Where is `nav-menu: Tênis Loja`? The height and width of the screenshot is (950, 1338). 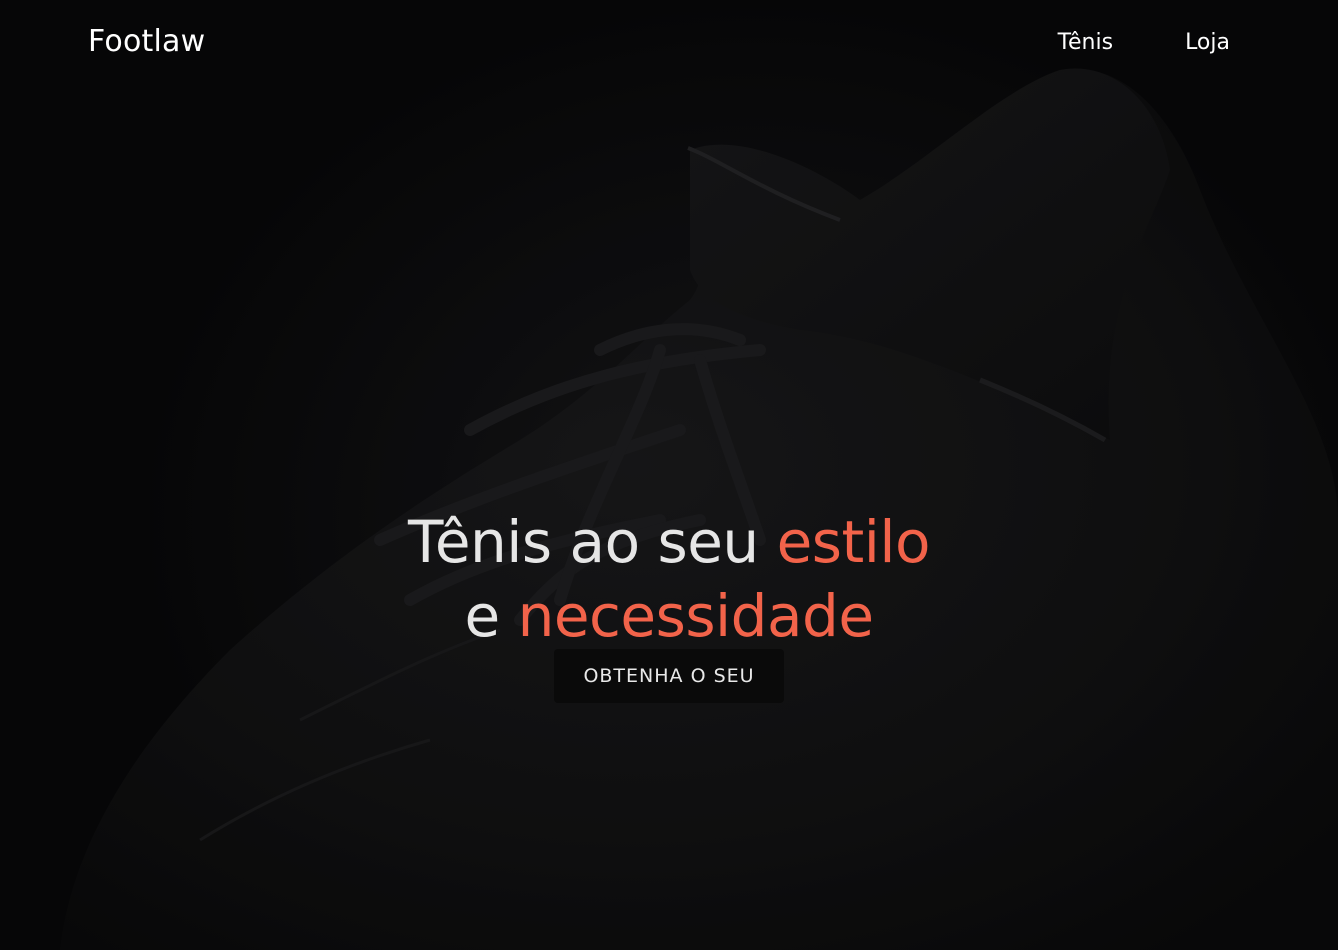 nav-menu: Tênis Loja is located at coordinates (1144, 42).